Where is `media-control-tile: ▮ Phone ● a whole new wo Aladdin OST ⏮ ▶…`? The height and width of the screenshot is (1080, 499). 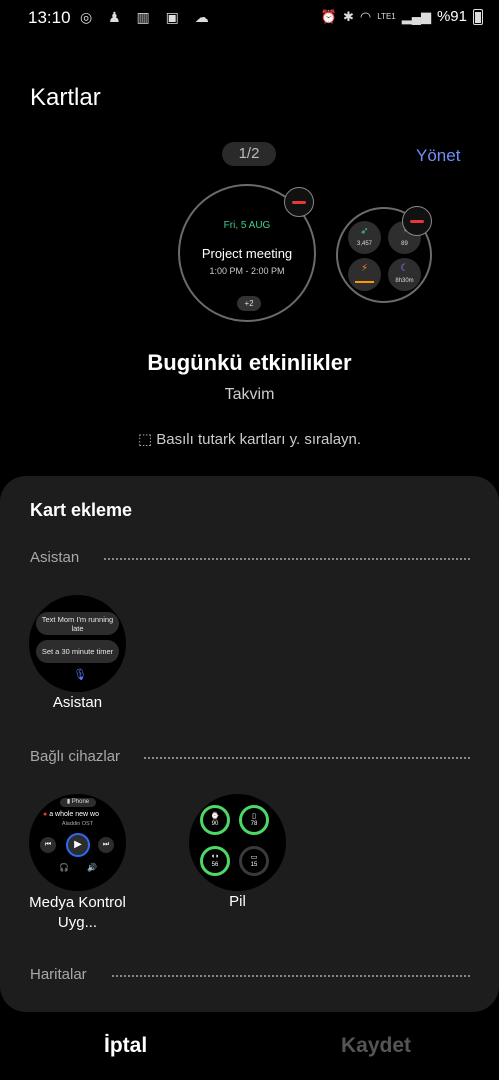
media-control-tile: ▮ Phone ● a whole new wo Aladdin OST ⏮ ▶… is located at coordinates (77, 842).